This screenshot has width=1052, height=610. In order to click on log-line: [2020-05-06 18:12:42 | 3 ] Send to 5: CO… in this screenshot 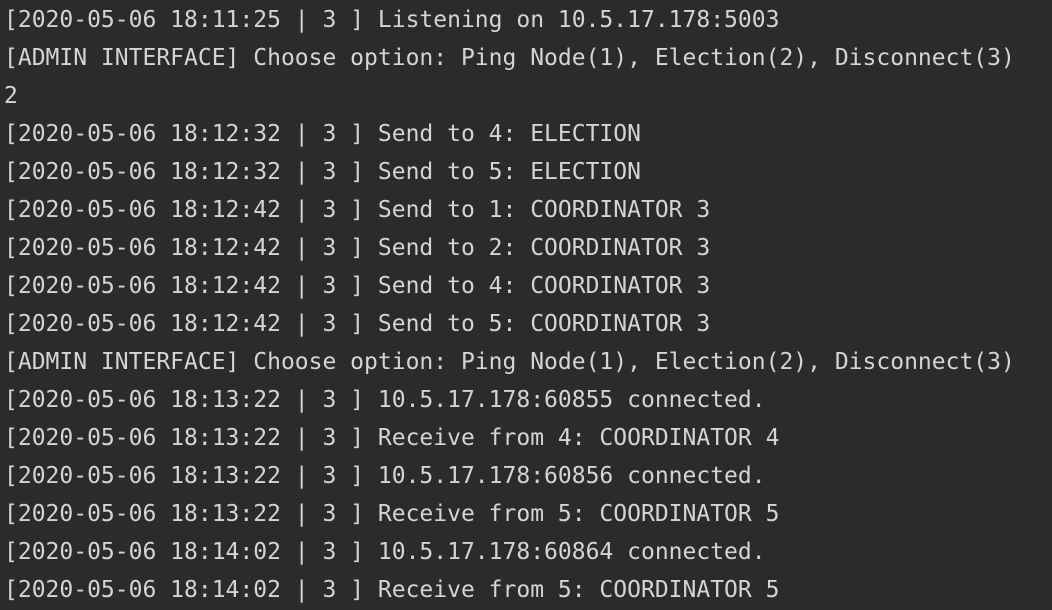, I will do `click(357, 324)`.